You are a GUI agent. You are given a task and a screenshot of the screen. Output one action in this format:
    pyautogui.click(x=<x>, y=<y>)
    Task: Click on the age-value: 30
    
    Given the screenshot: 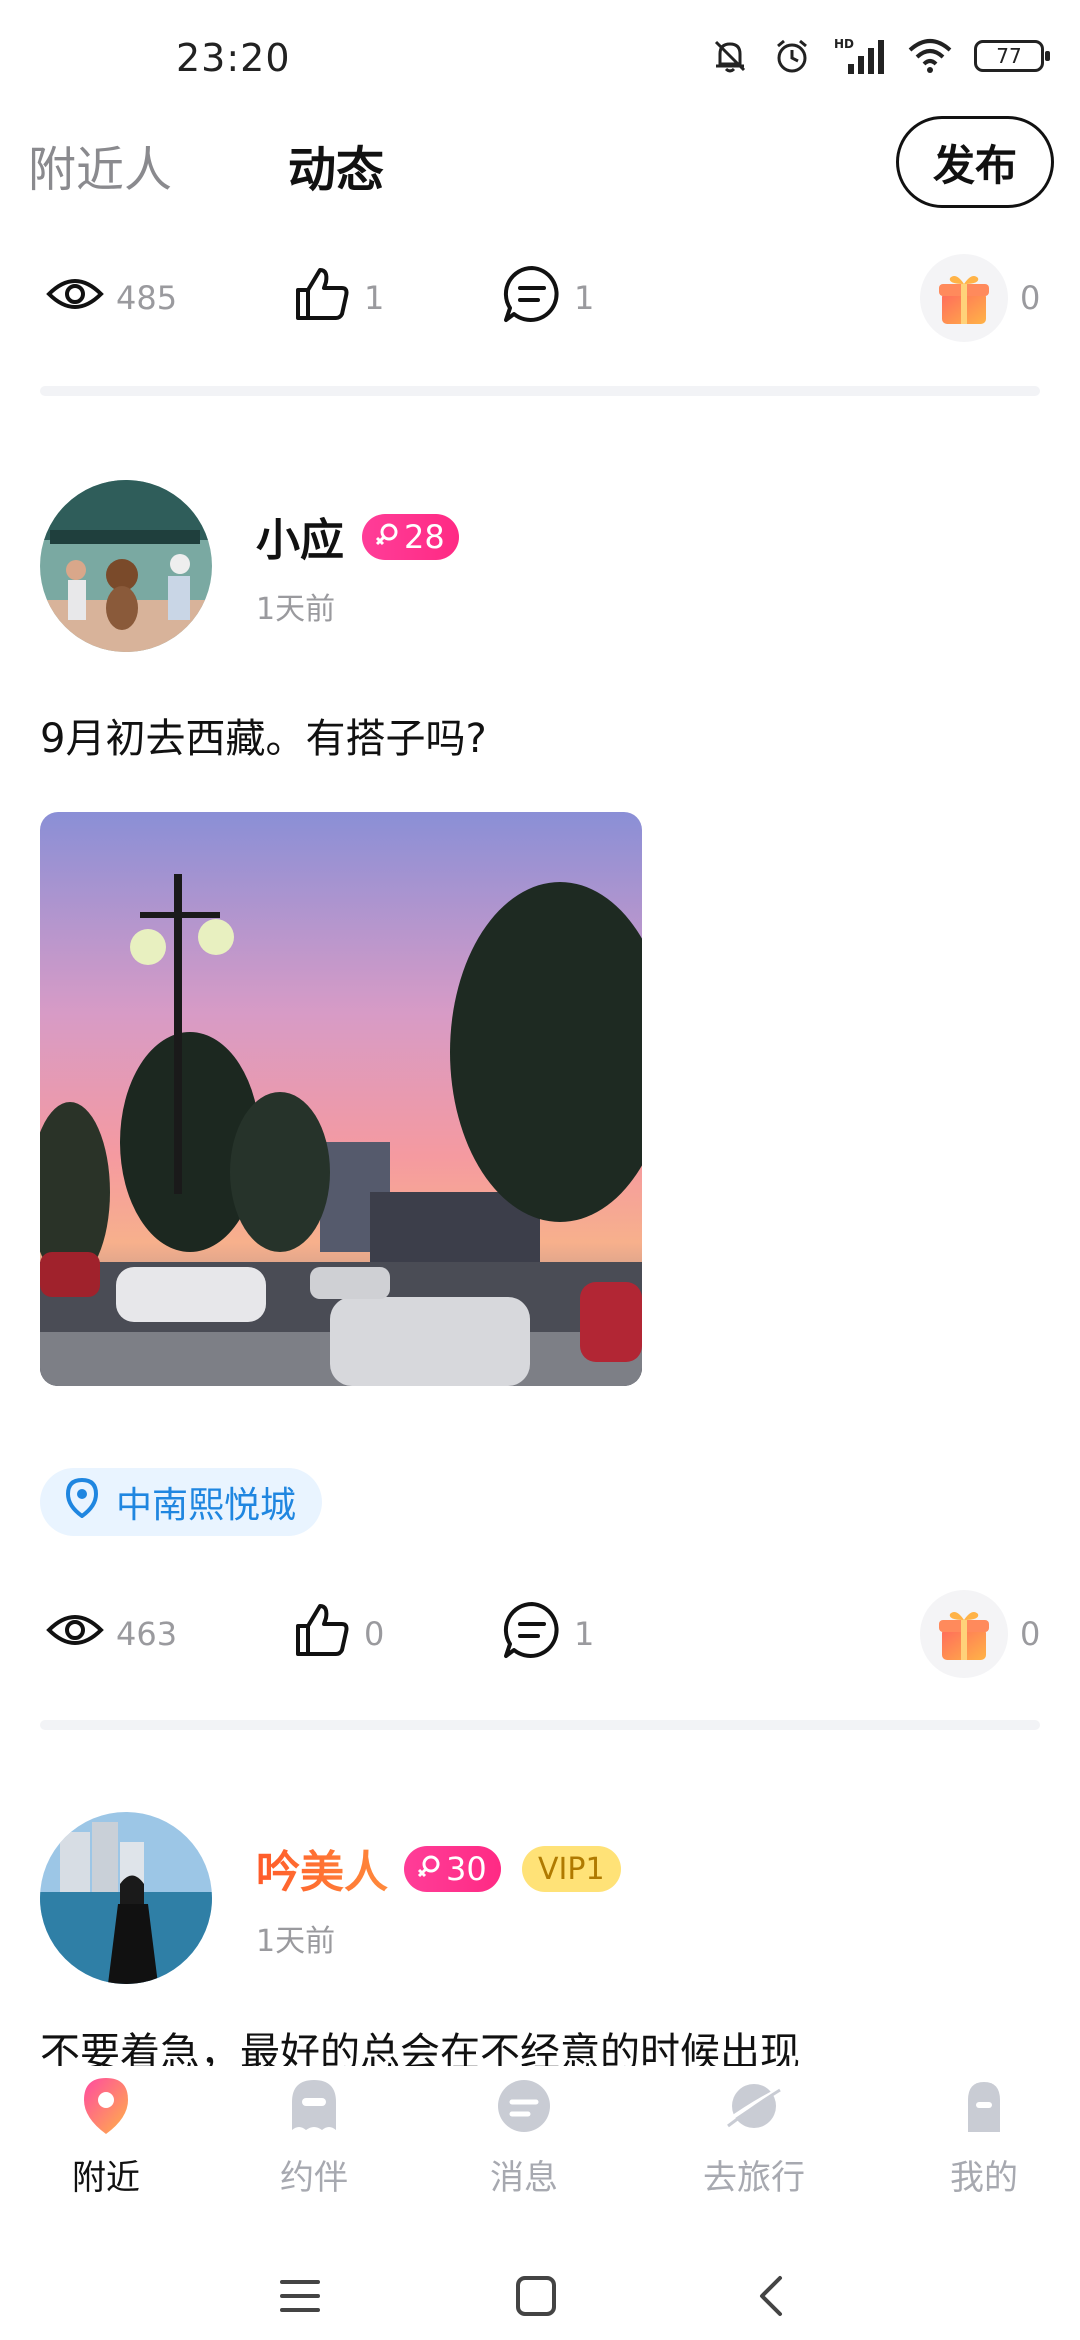 What is the action you would take?
    pyautogui.click(x=466, y=1869)
    